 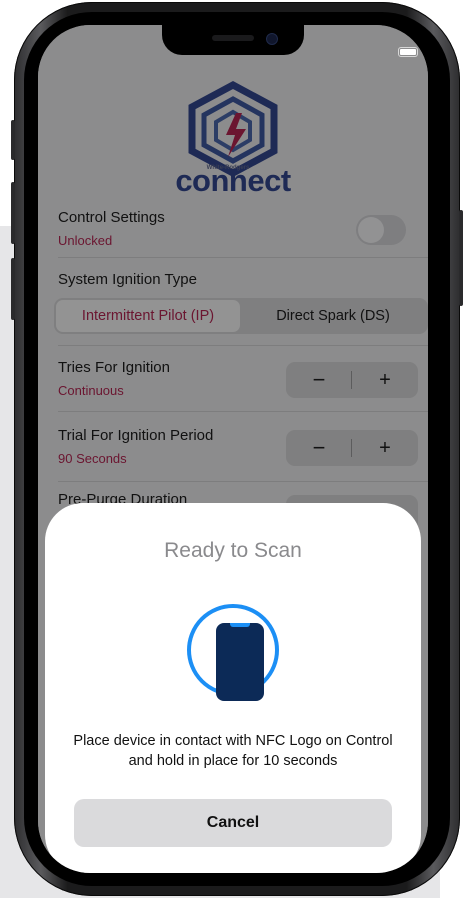 What do you see at coordinates (233, 180) in the screenshot?
I see `logo-wordmark: connect` at bounding box center [233, 180].